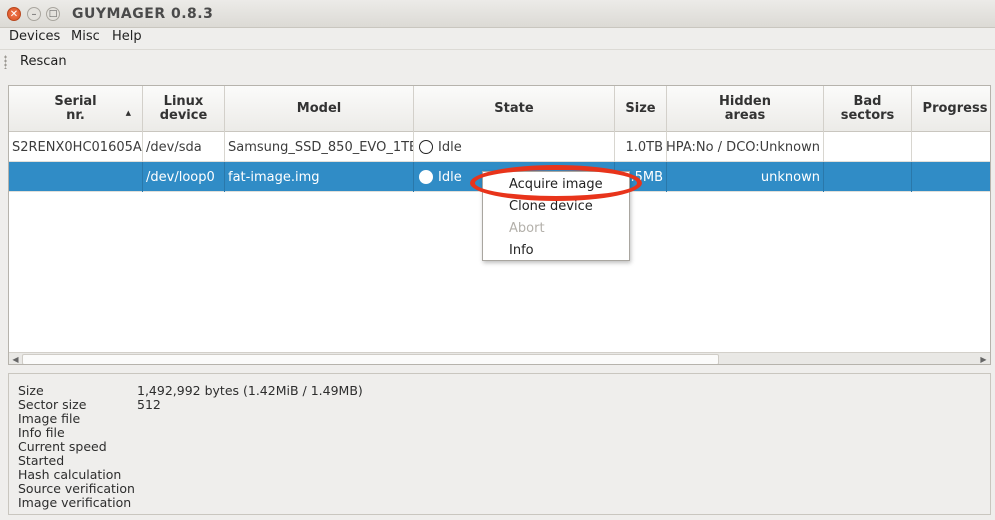 The width and height of the screenshot is (995, 520). I want to click on rescan-button: Rescan, so click(43, 61).